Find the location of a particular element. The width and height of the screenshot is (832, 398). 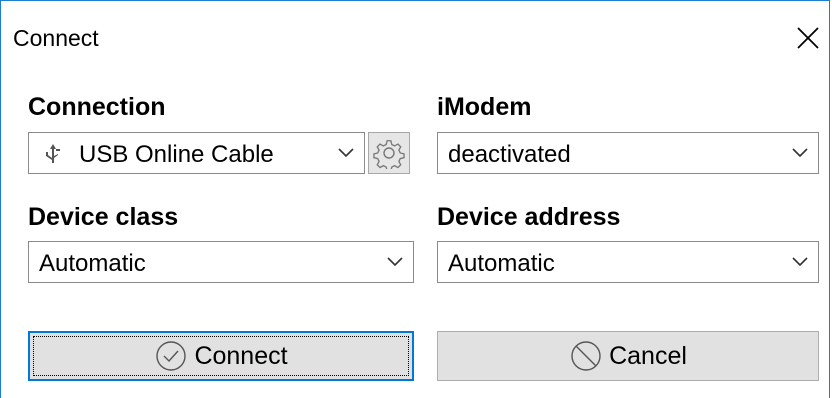

connection-label: Connection is located at coordinates (97, 107).